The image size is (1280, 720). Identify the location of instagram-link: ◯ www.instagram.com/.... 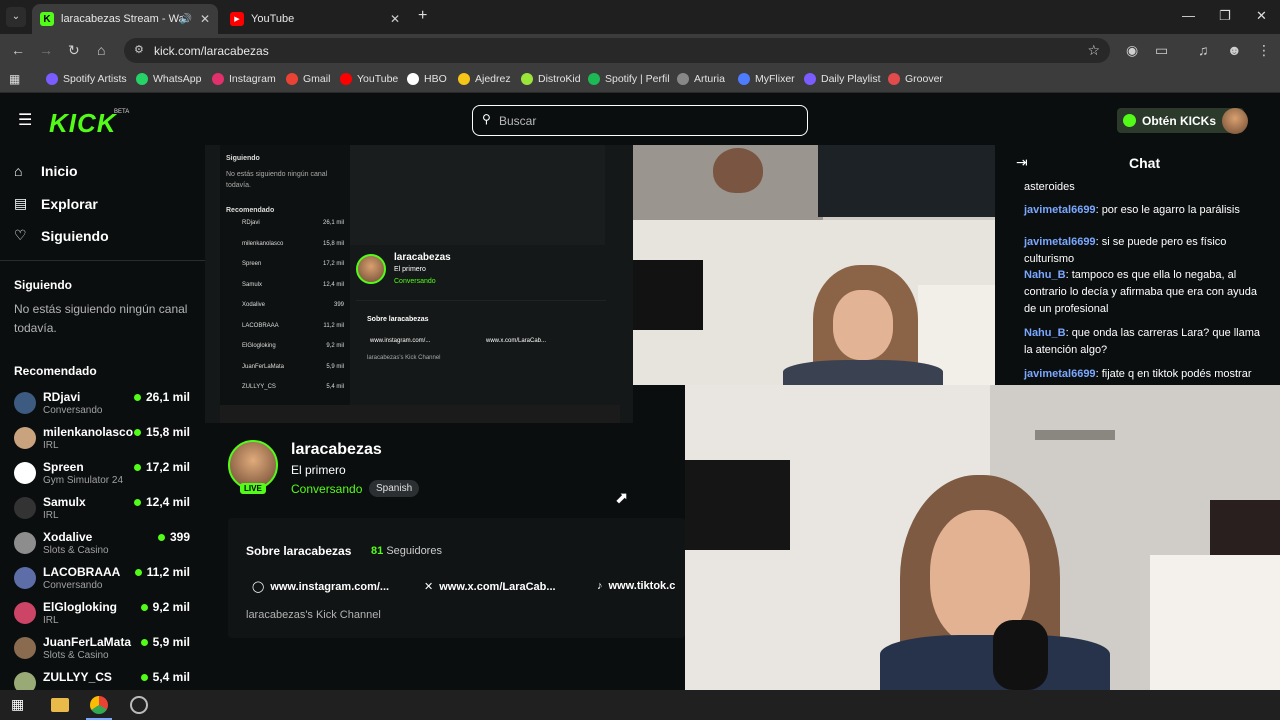
(320, 586).